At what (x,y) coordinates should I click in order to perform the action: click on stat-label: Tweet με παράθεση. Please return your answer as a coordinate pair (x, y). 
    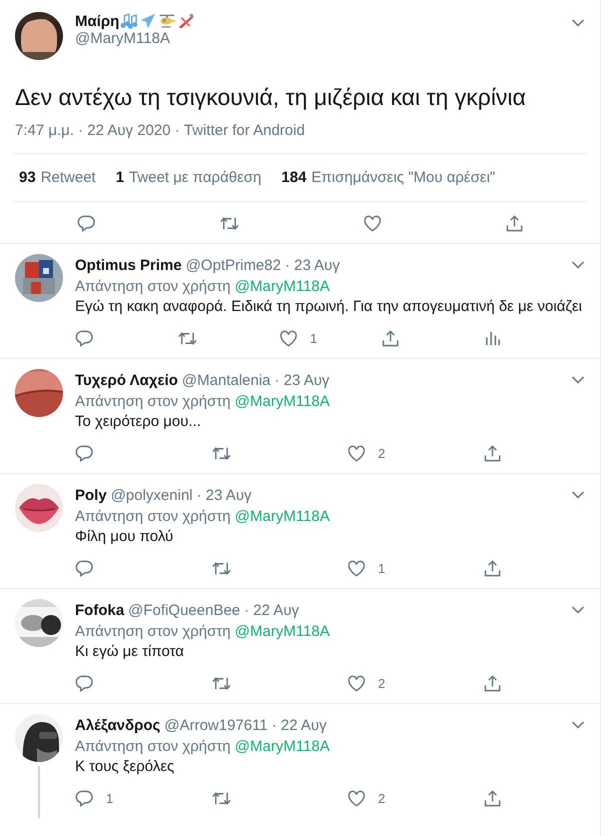
    Looking at the image, I should click on (195, 177).